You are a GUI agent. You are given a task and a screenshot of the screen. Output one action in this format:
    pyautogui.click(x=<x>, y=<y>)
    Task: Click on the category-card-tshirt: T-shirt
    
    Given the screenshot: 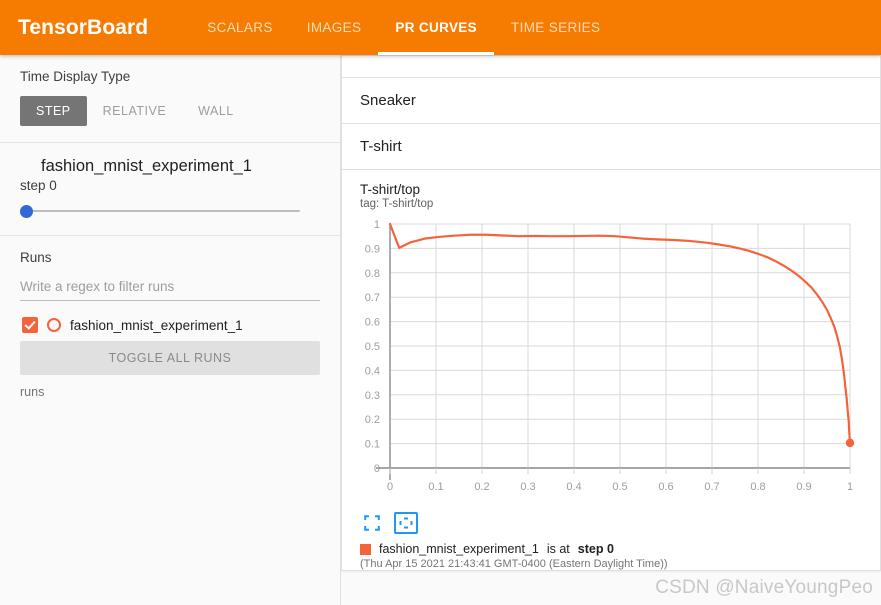 What is the action you would take?
    pyautogui.click(x=611, y=147)
    